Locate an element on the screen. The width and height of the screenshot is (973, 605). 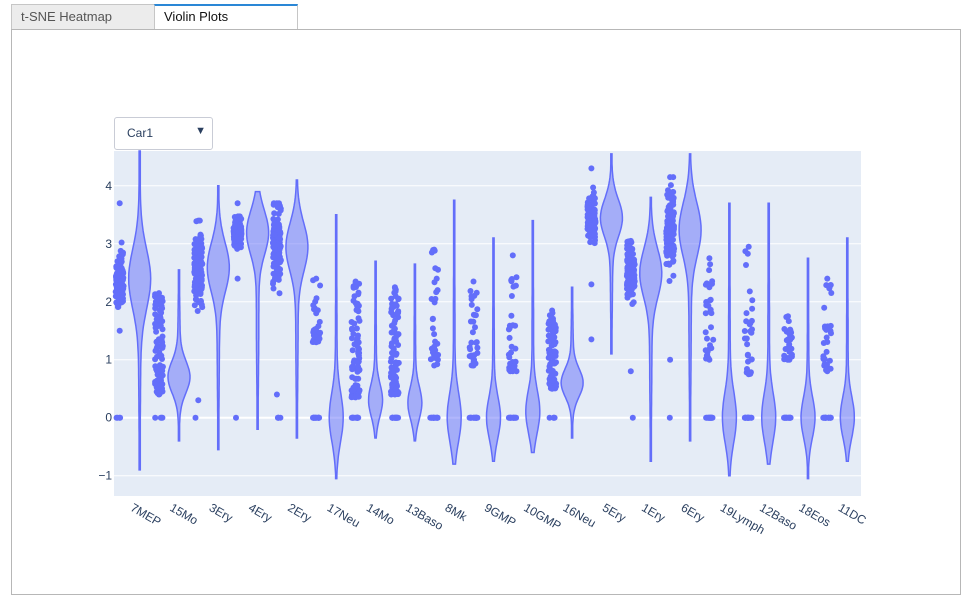
gene-dropdown: Car1 ▼ is located at coordinates (163, 133).